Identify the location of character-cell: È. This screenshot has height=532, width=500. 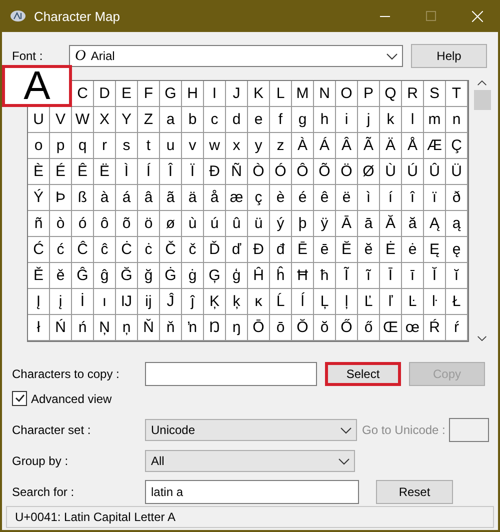
(39, 172).